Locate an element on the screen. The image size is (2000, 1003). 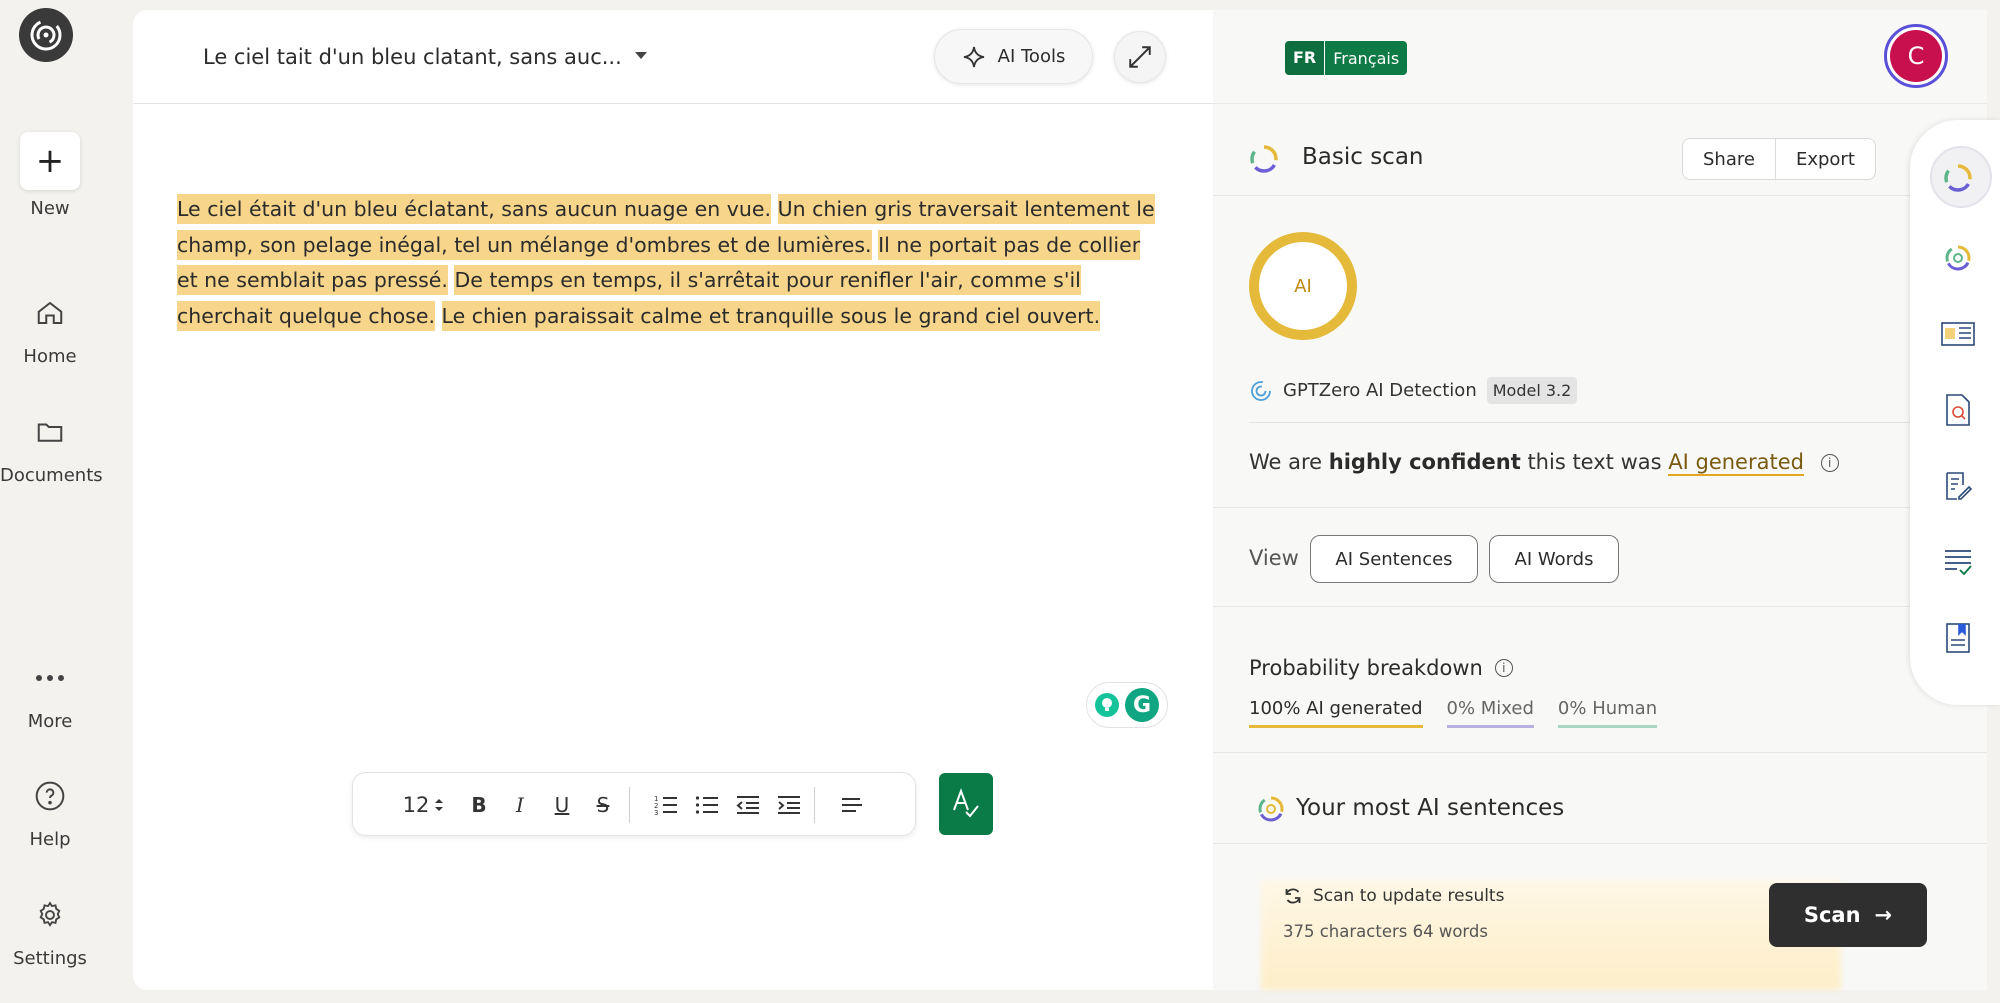
lightbulb-icon is located at coordinates (1107, 705).